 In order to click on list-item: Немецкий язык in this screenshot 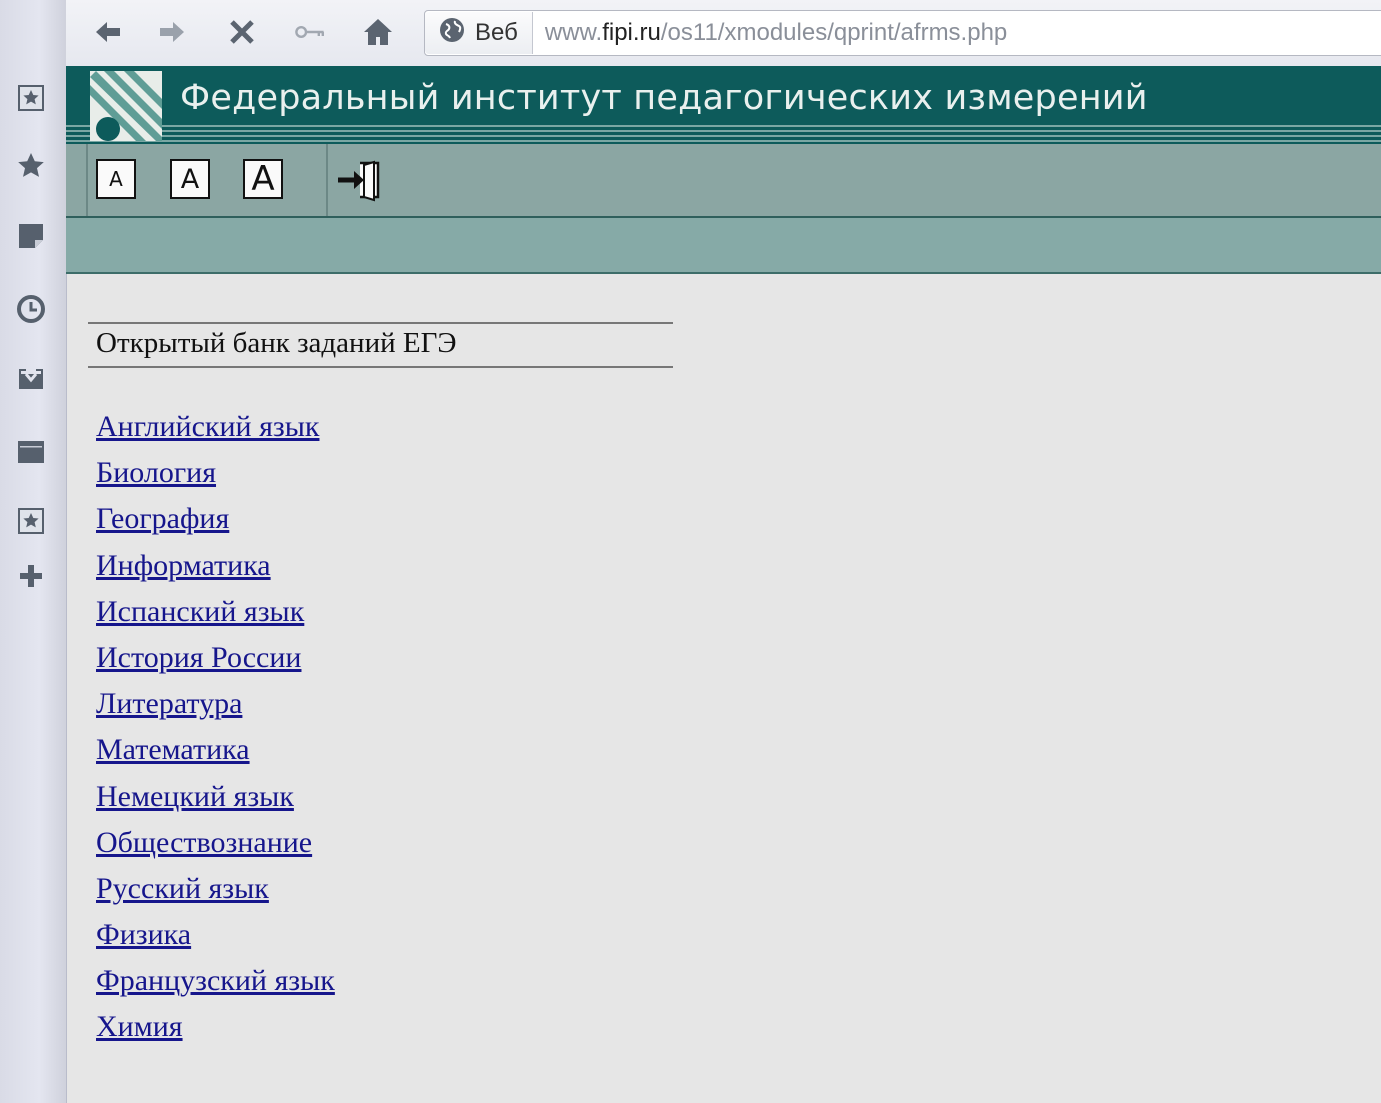, I will do `click(215, 803)`.